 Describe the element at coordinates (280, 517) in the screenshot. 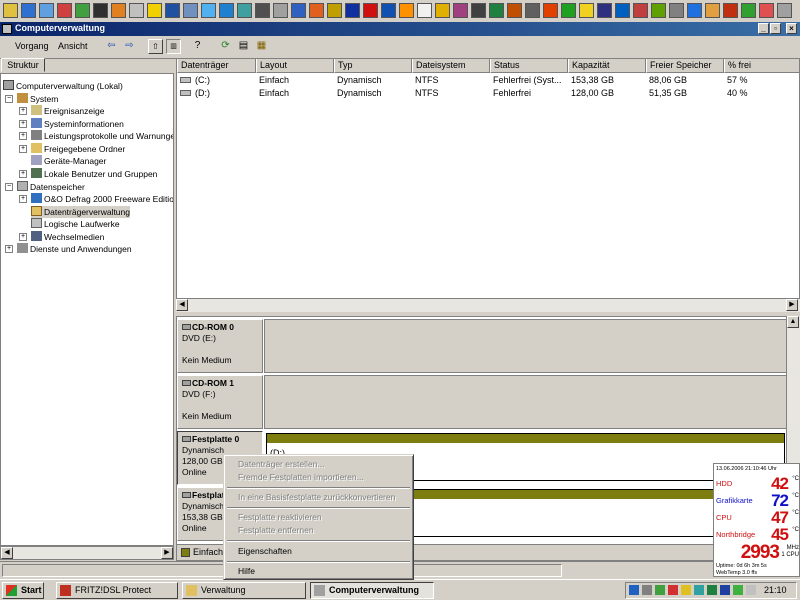

I see `menu-item-reaktivieren: Festplatte reaktivieren` at that location.